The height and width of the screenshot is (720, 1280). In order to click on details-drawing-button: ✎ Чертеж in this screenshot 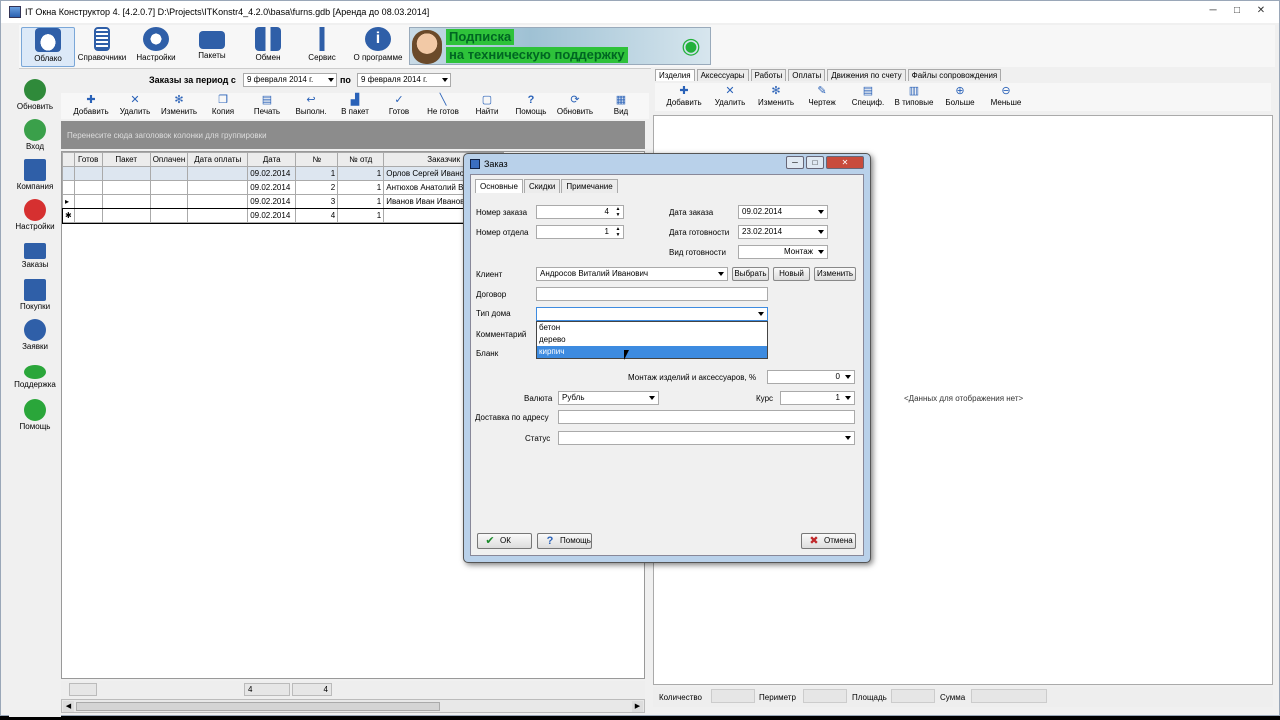, I will do `click(822, 96)`.